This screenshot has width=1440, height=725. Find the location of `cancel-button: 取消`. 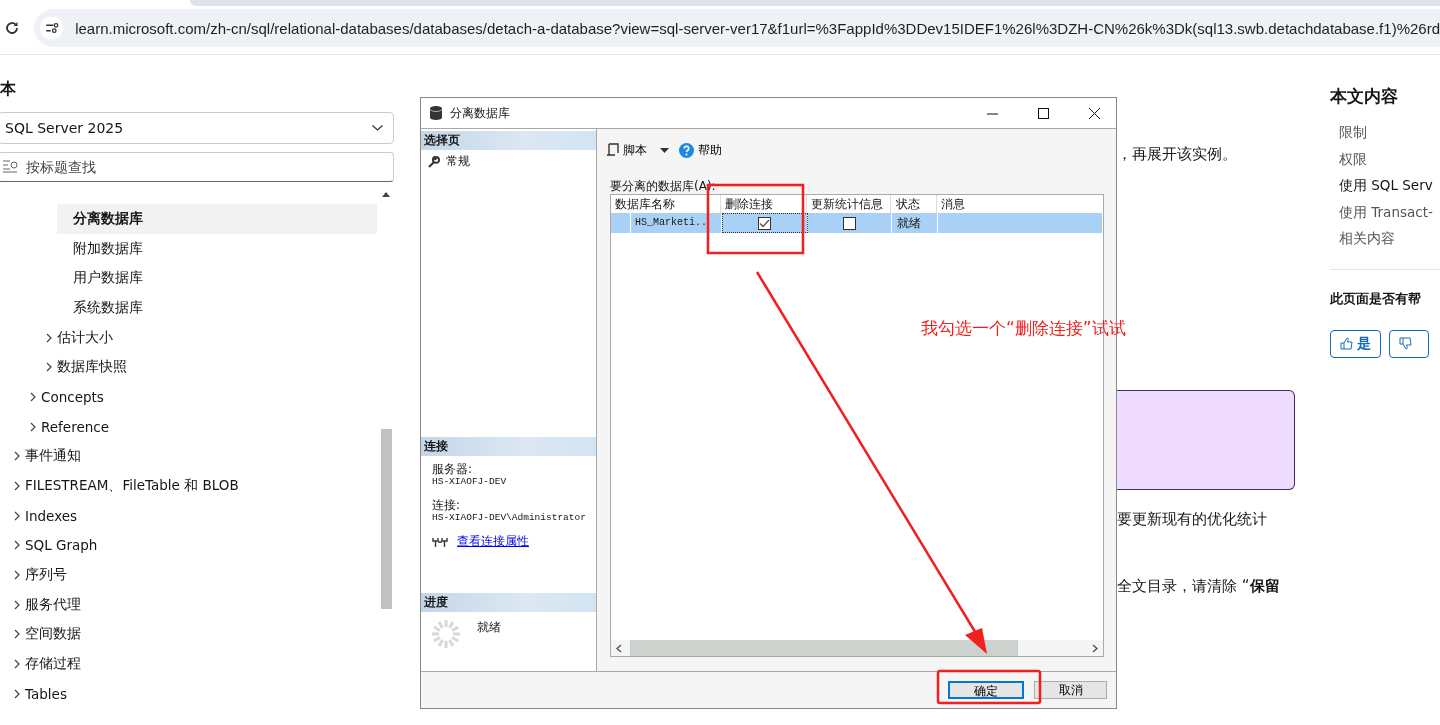

cancel-button: 取消 is located at coordinates (1070, 690).